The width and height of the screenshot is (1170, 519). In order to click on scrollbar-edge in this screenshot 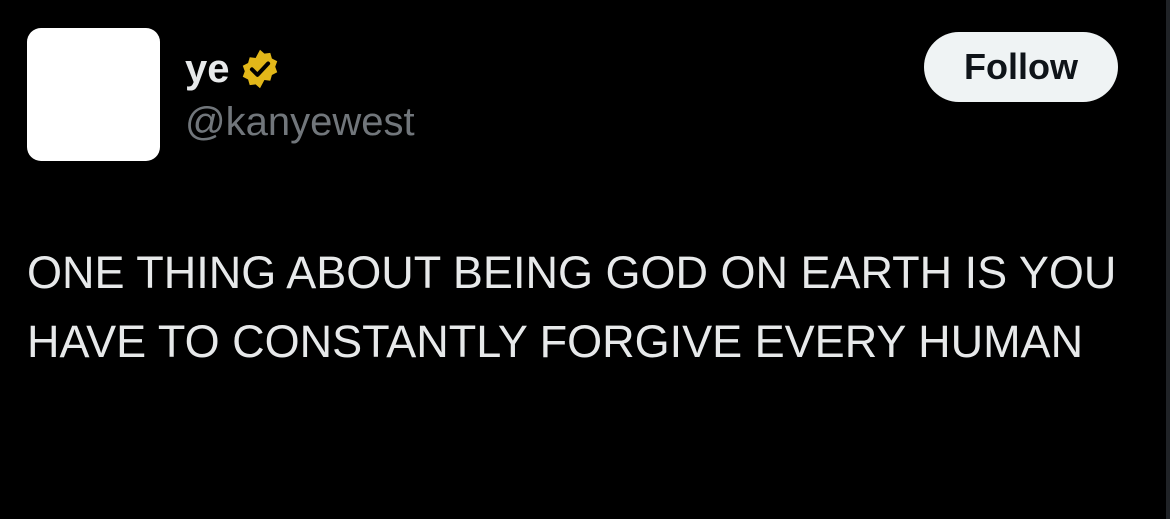, I will do `click(1168, 259)`.